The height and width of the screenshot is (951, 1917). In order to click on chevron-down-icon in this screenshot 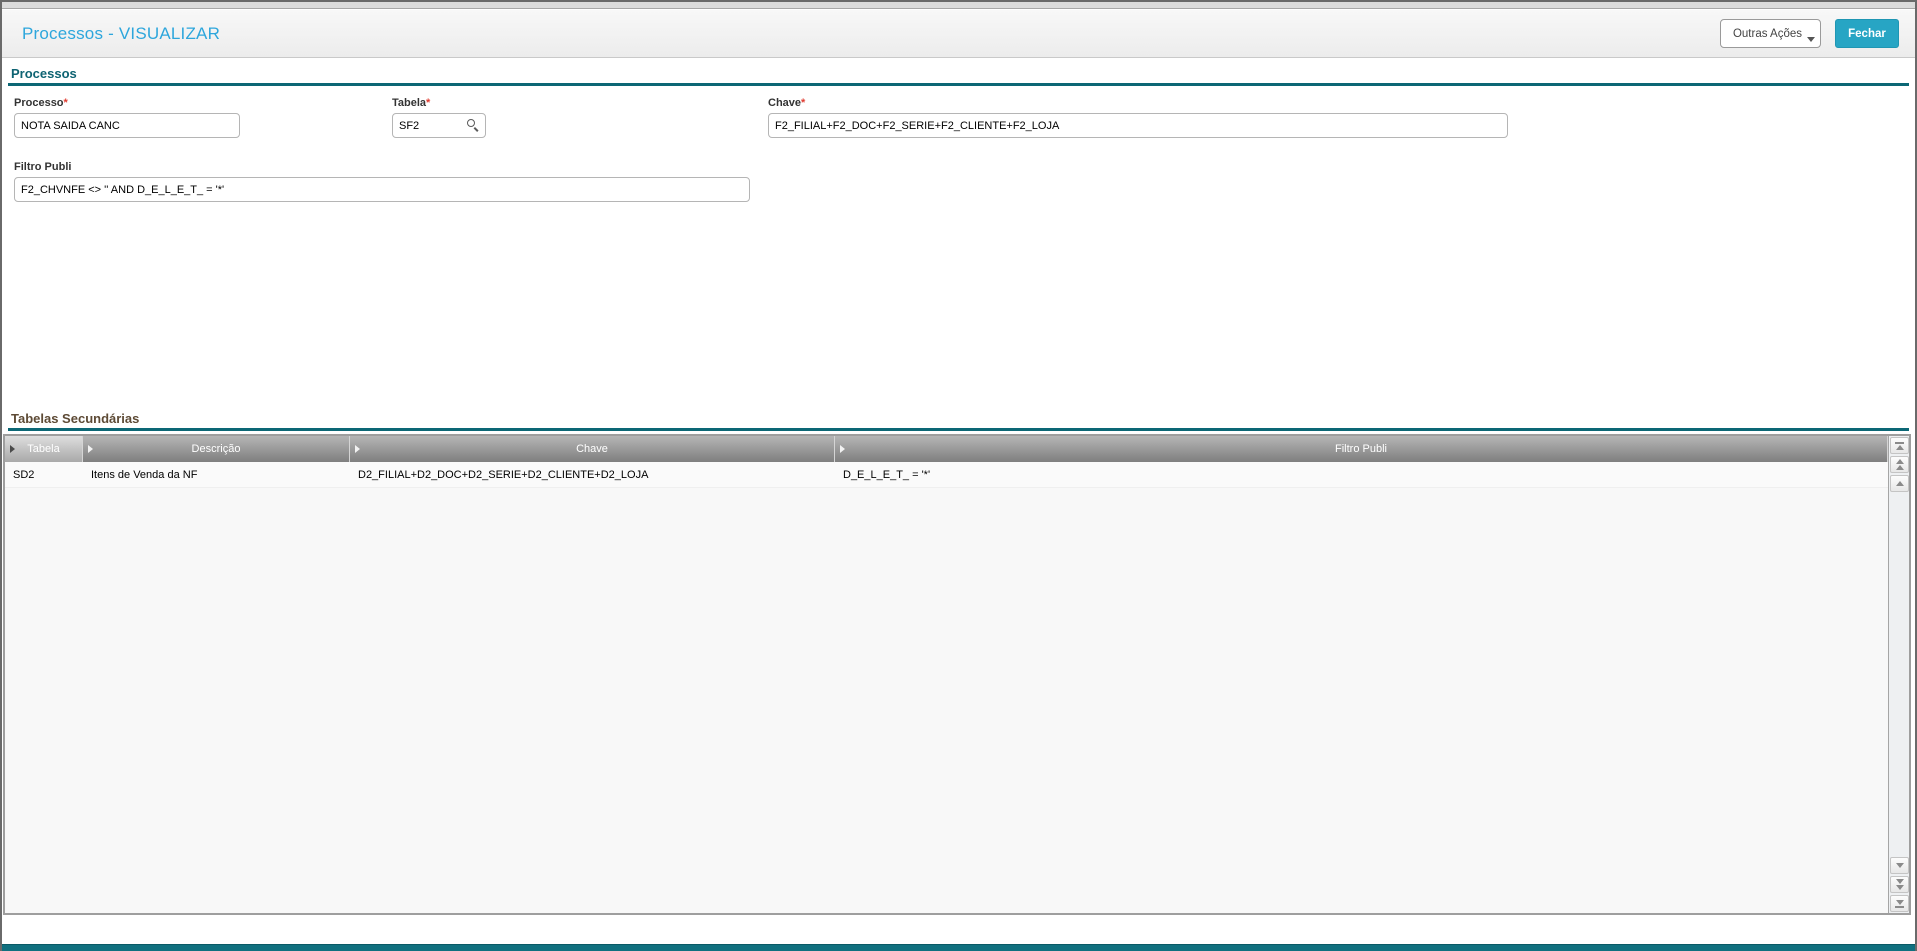, I will do `click(1811, 39)`.